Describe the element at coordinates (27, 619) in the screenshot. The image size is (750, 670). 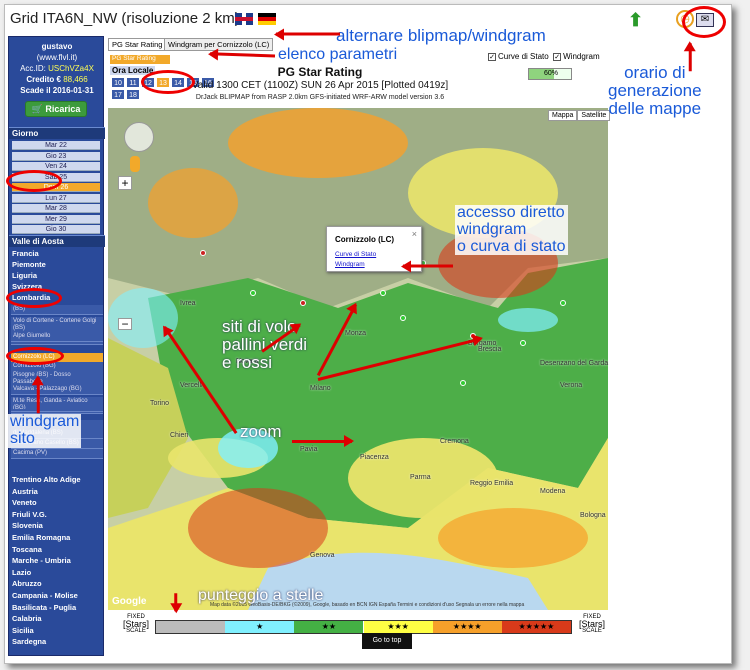
I see `region-item: Calabria` at that location.